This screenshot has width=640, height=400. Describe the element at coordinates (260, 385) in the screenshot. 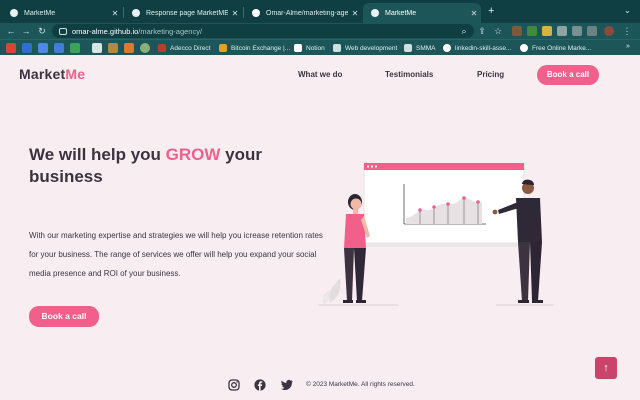

I see `facebook-icon` at that location.